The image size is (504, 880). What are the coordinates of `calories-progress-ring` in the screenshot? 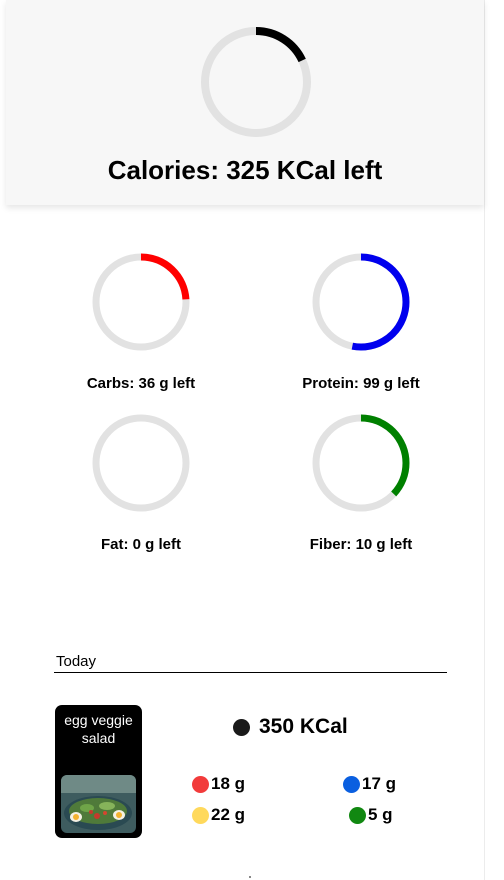 It's located at (256, 82).